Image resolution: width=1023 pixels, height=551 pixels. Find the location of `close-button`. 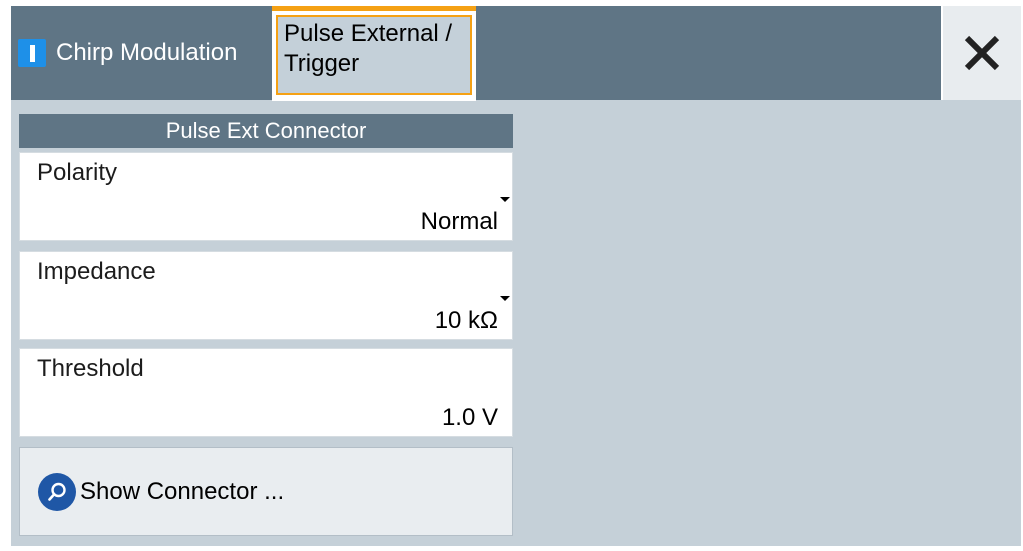

close-button is located at coordinates (981, 53).